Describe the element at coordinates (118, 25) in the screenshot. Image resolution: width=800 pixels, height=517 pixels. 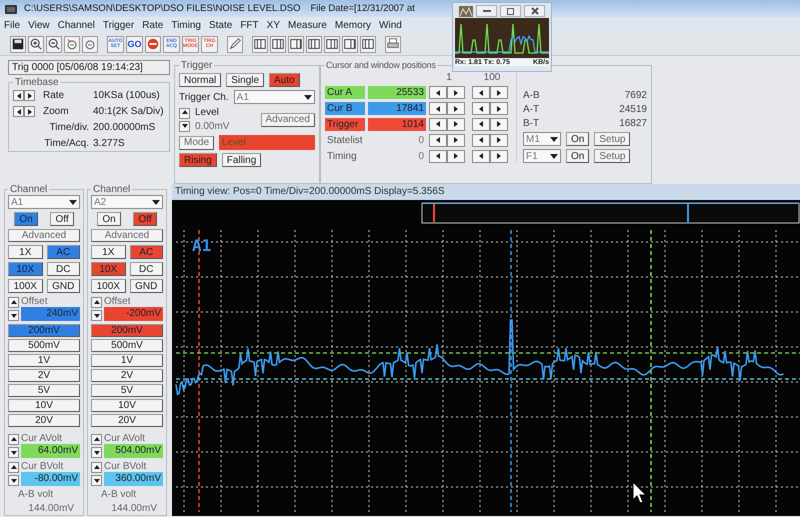
I see `menu-item: Trigger` at that location.